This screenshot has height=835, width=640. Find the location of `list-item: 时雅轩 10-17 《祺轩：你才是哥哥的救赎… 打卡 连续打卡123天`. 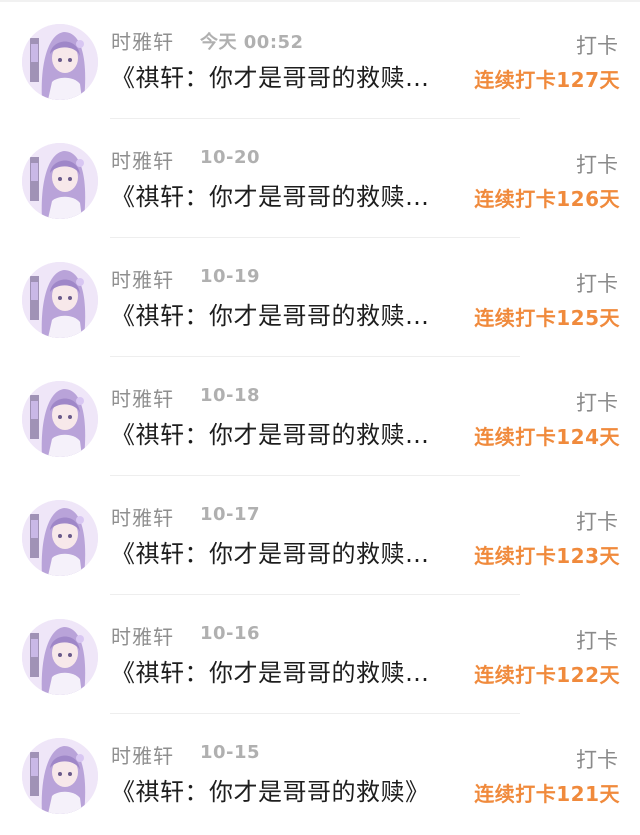

list-item: 时雅轩 10-17 《祺轩：你才是哥哥的救赎… 打卡 连续打卡123天 is located at coordinates (320, 535).